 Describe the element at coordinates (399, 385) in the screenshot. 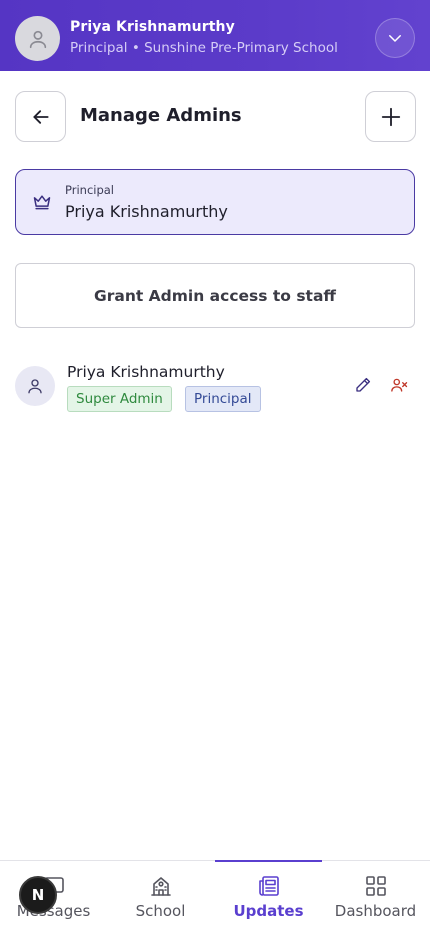

I see `remove-user-icon` at that location.